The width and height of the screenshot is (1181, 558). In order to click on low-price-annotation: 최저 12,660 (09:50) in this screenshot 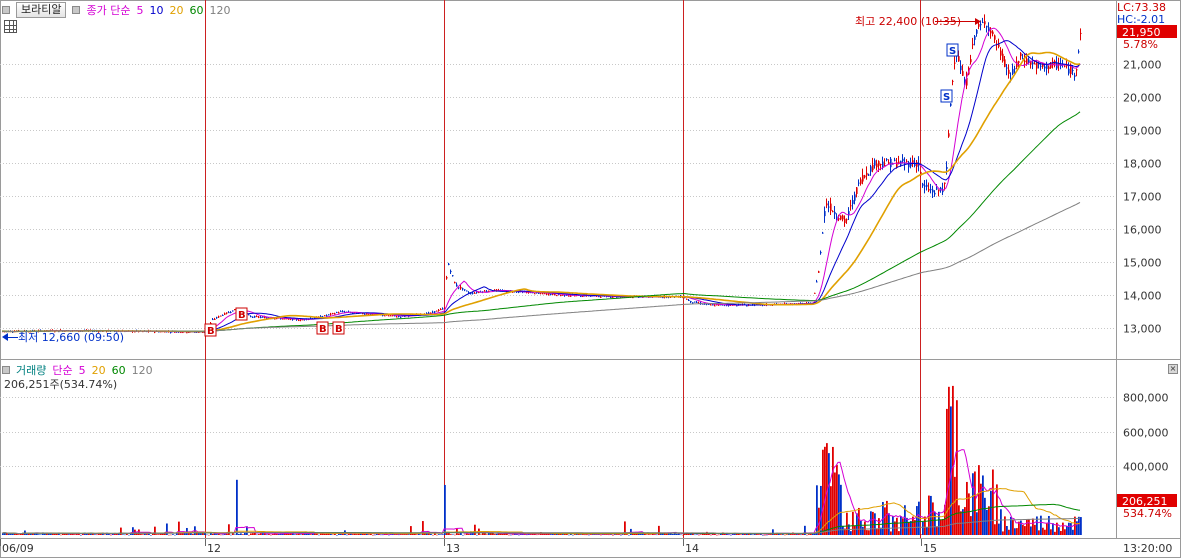, I will do `click(71, 337)`.